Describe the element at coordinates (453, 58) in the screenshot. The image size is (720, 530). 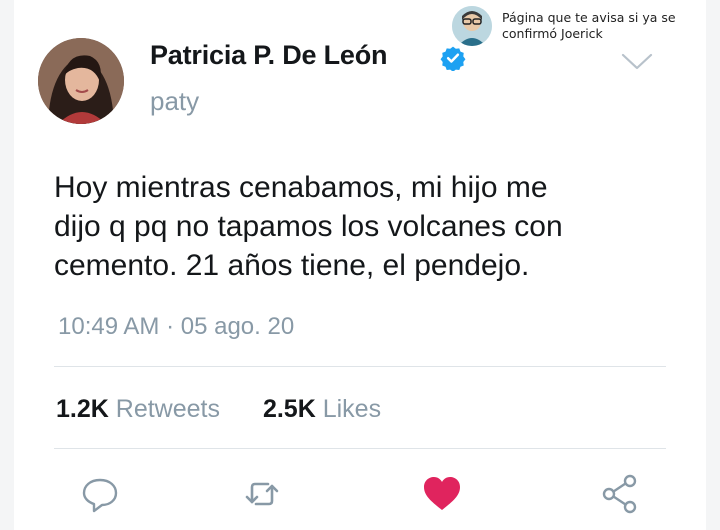
I see `verified-badge-icon` at that location.